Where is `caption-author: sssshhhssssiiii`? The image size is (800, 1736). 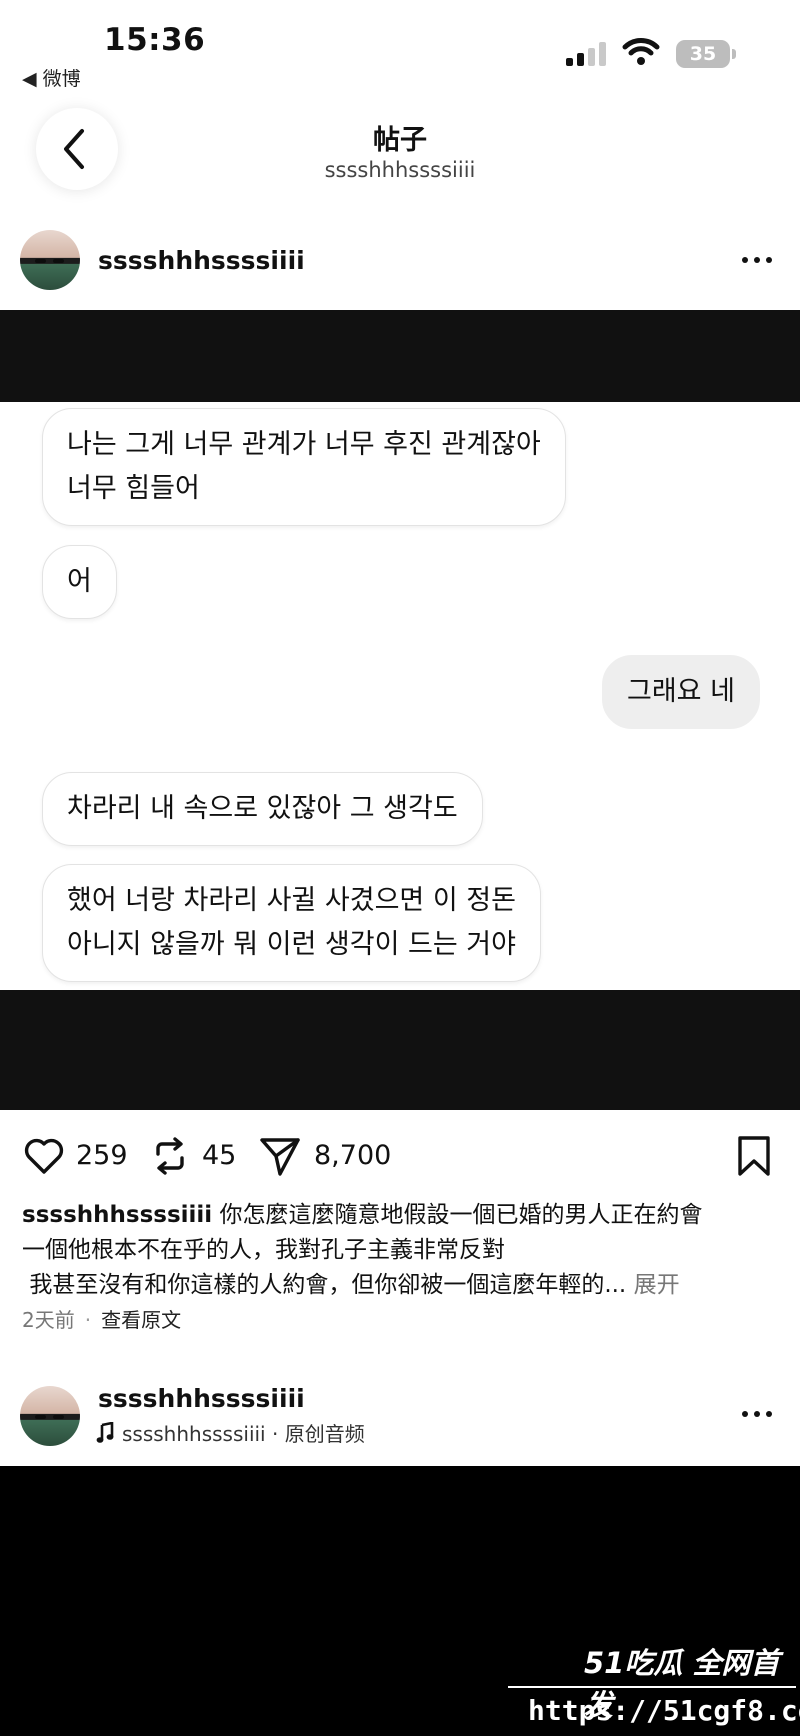 caption-author: sssshhhssssiiii is located at coordinates (117, 1215).